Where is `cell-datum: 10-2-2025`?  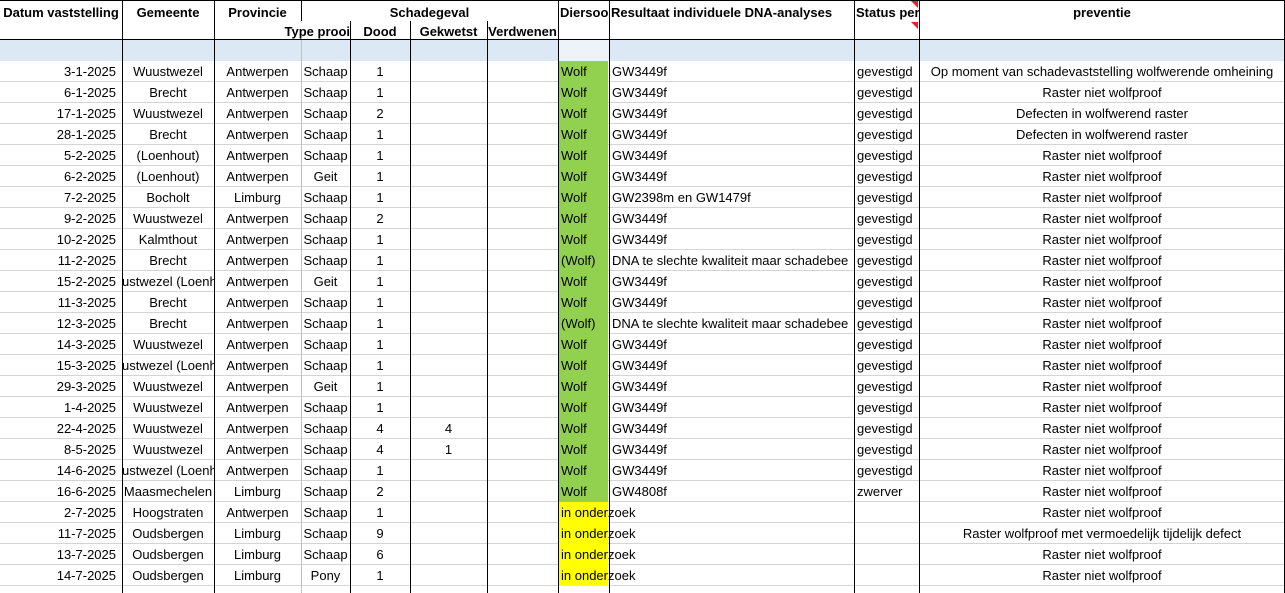 cell-datum: 10-2-2025 is located at coordinates (61, 239).